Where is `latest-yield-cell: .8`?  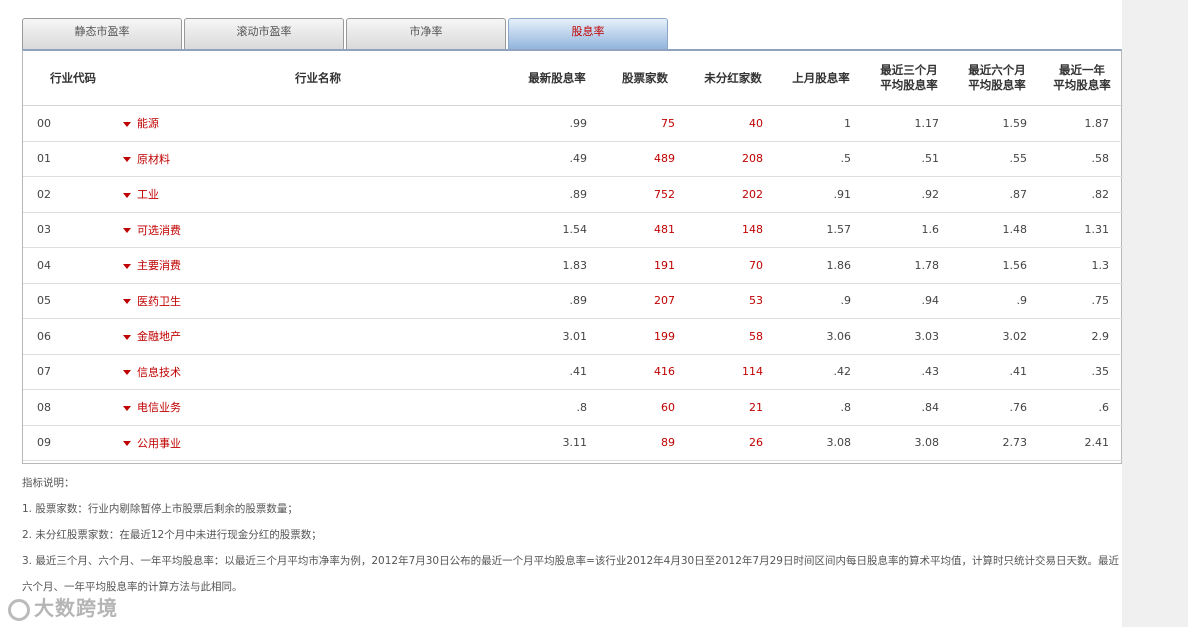 latest-yield-cell: .8 is located at coordinates (557, 407).